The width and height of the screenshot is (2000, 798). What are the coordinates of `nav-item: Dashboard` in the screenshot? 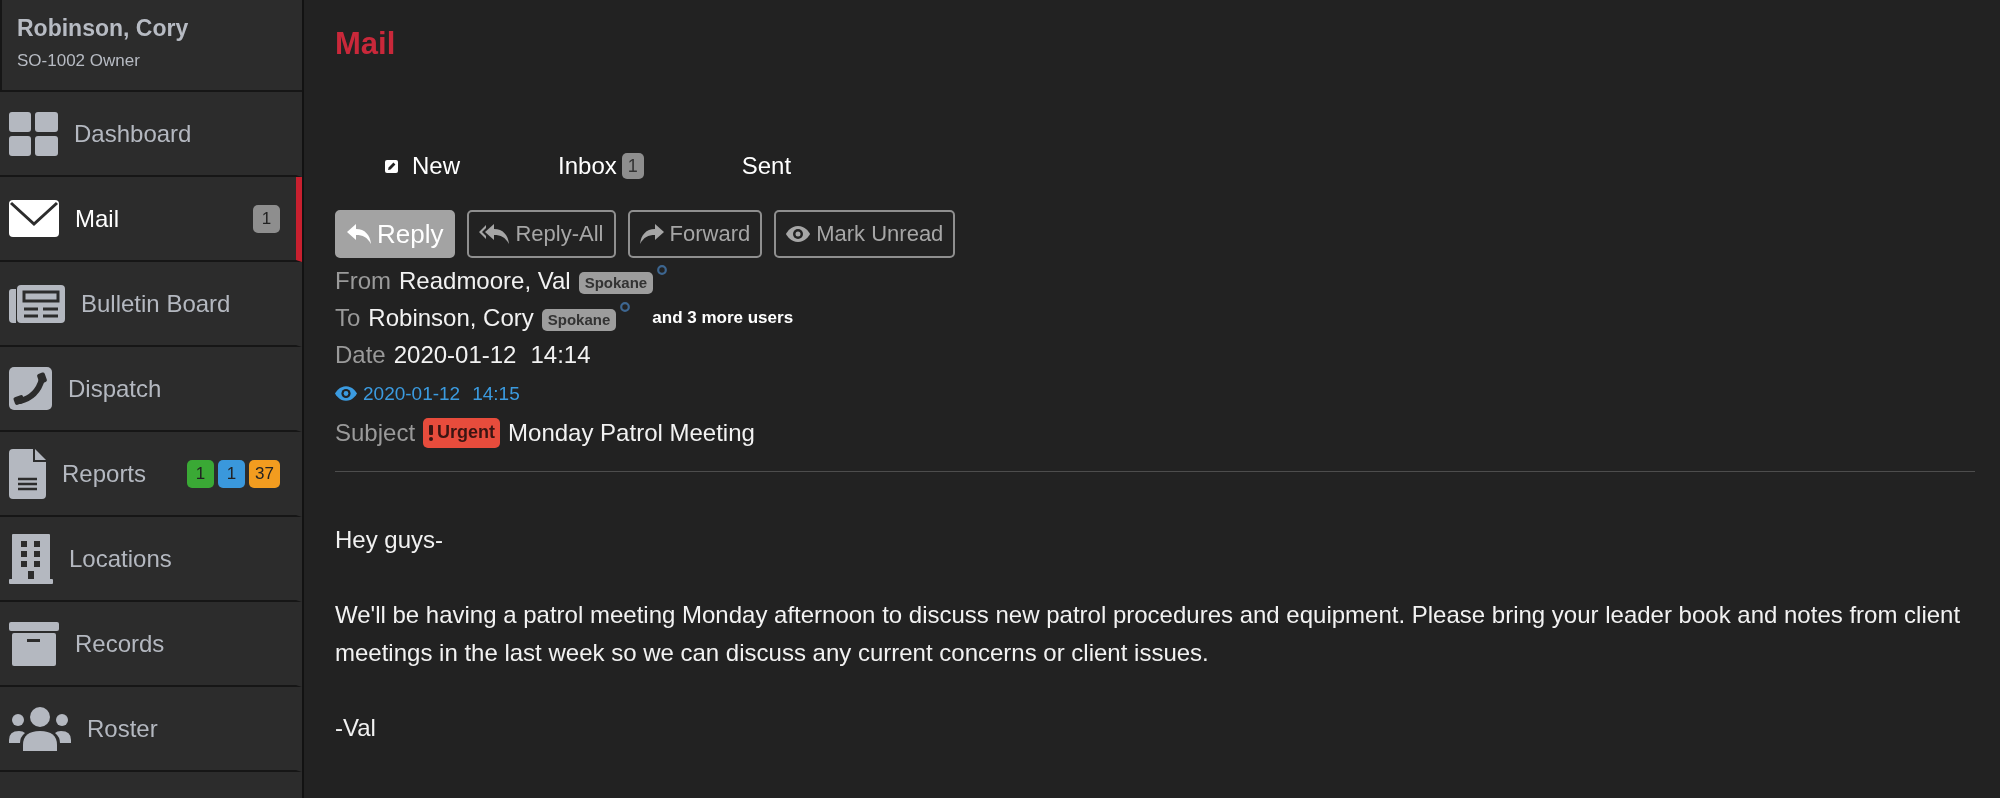 It's located at (151, 134).